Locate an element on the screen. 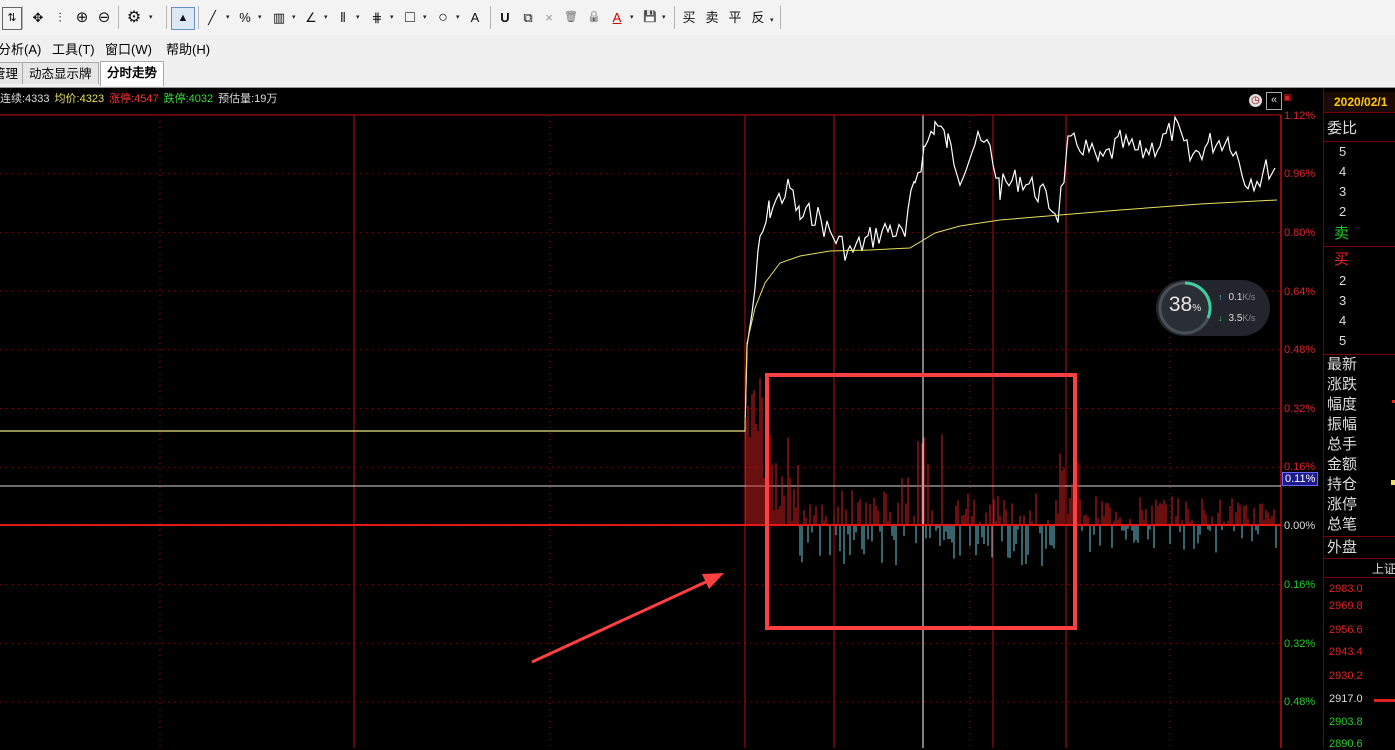 Image resolution: width=1395 pixels, height=750 pixels. pan-icon: ✥ is located at coordinates (38, 17).